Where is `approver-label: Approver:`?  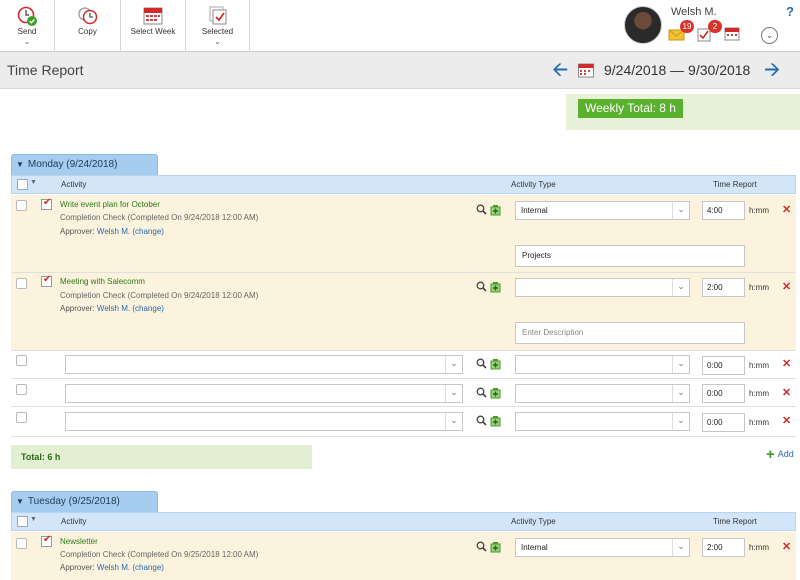
approver-label: Approver: is located at coordinates (77, 231).